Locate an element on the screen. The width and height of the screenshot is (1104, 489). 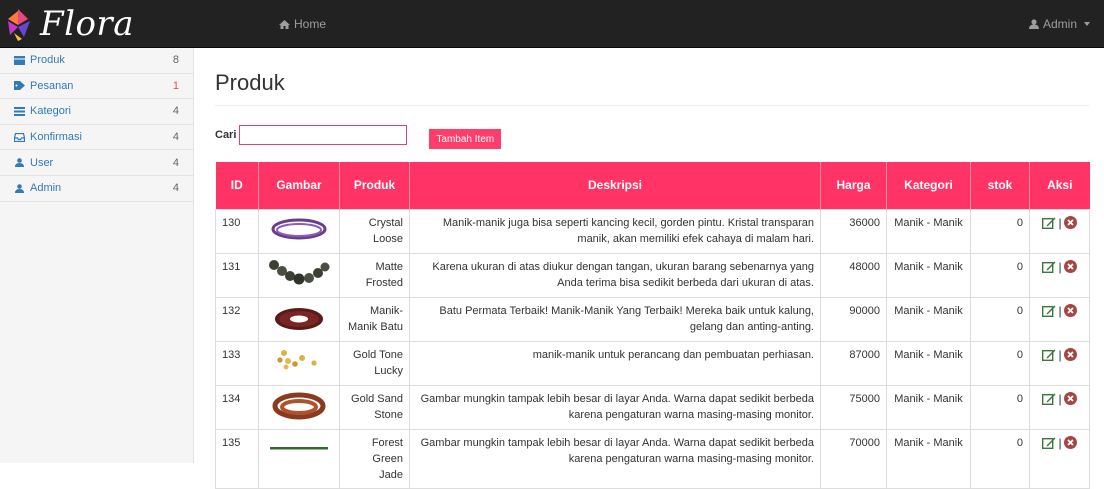
sidebar-item-content: Konfirmasi is located at coordinates (48, 137).